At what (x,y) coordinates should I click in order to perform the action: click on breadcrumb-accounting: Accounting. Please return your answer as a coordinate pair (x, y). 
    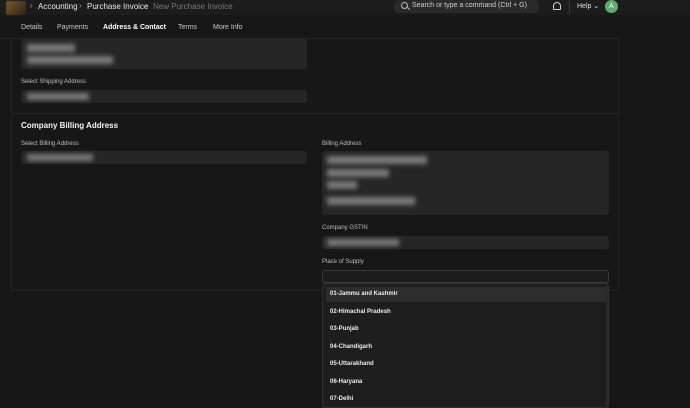
    Looking at the image, I should click on (58, 6).